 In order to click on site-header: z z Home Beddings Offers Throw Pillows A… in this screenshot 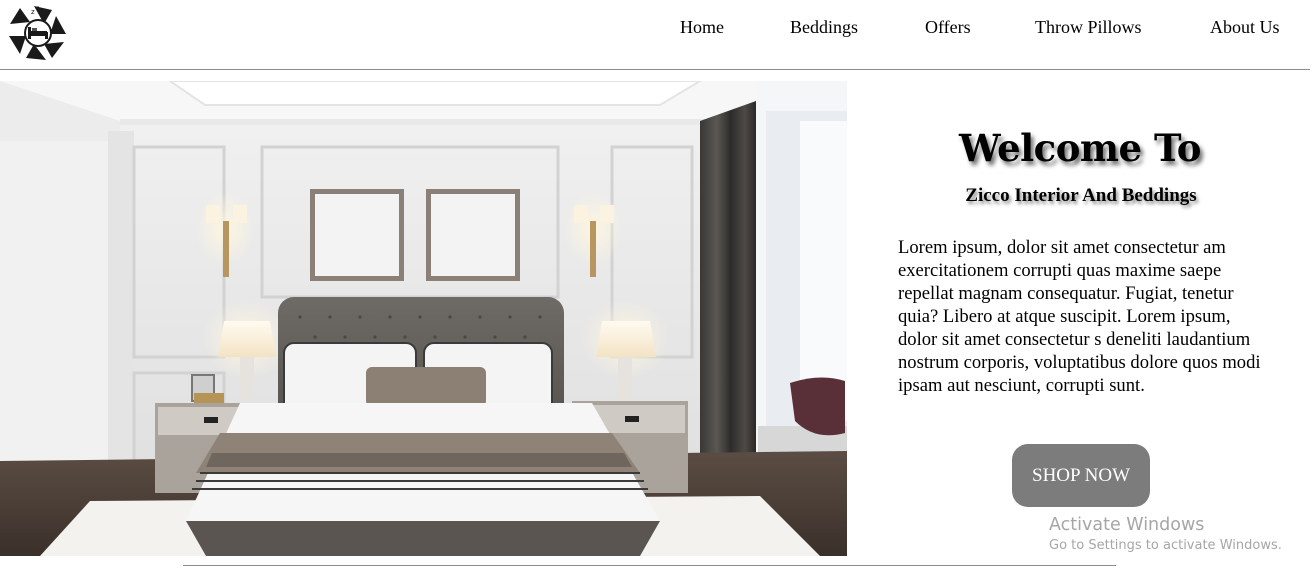, I will do `click(658, 35)`.